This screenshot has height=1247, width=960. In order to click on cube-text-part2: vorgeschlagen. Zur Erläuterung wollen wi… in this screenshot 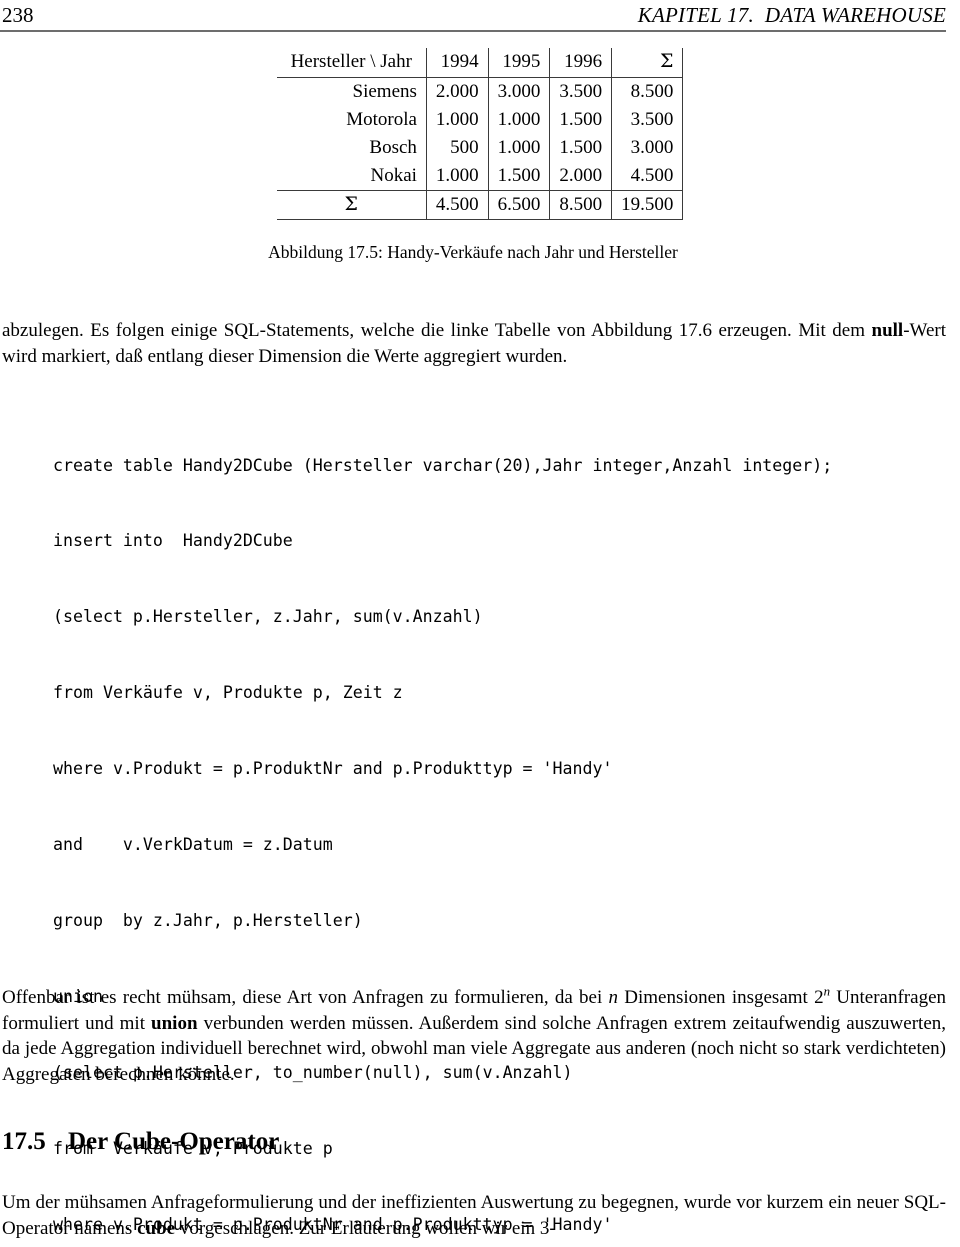, I will do `click(365, 1228)`.